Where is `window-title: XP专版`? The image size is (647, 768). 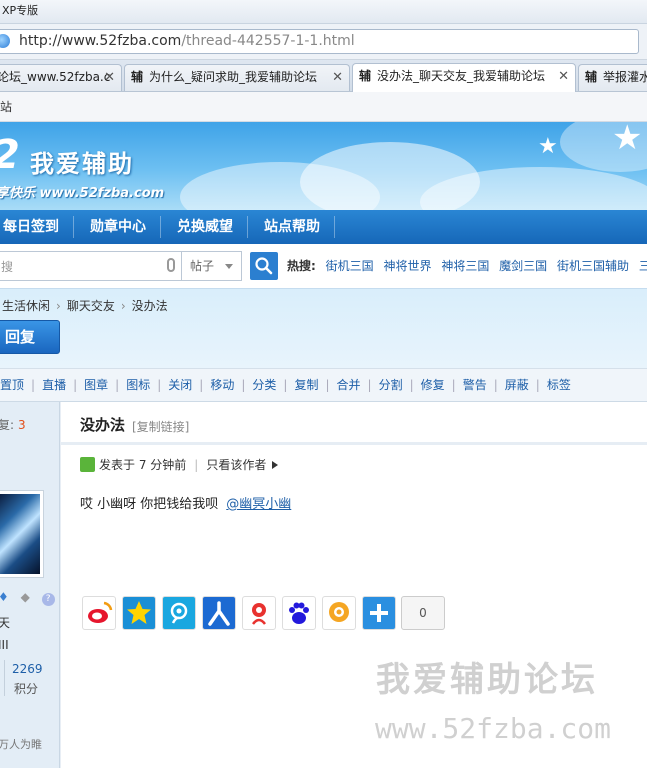 window-title: XP专版 is located at coordinates (20, 10).